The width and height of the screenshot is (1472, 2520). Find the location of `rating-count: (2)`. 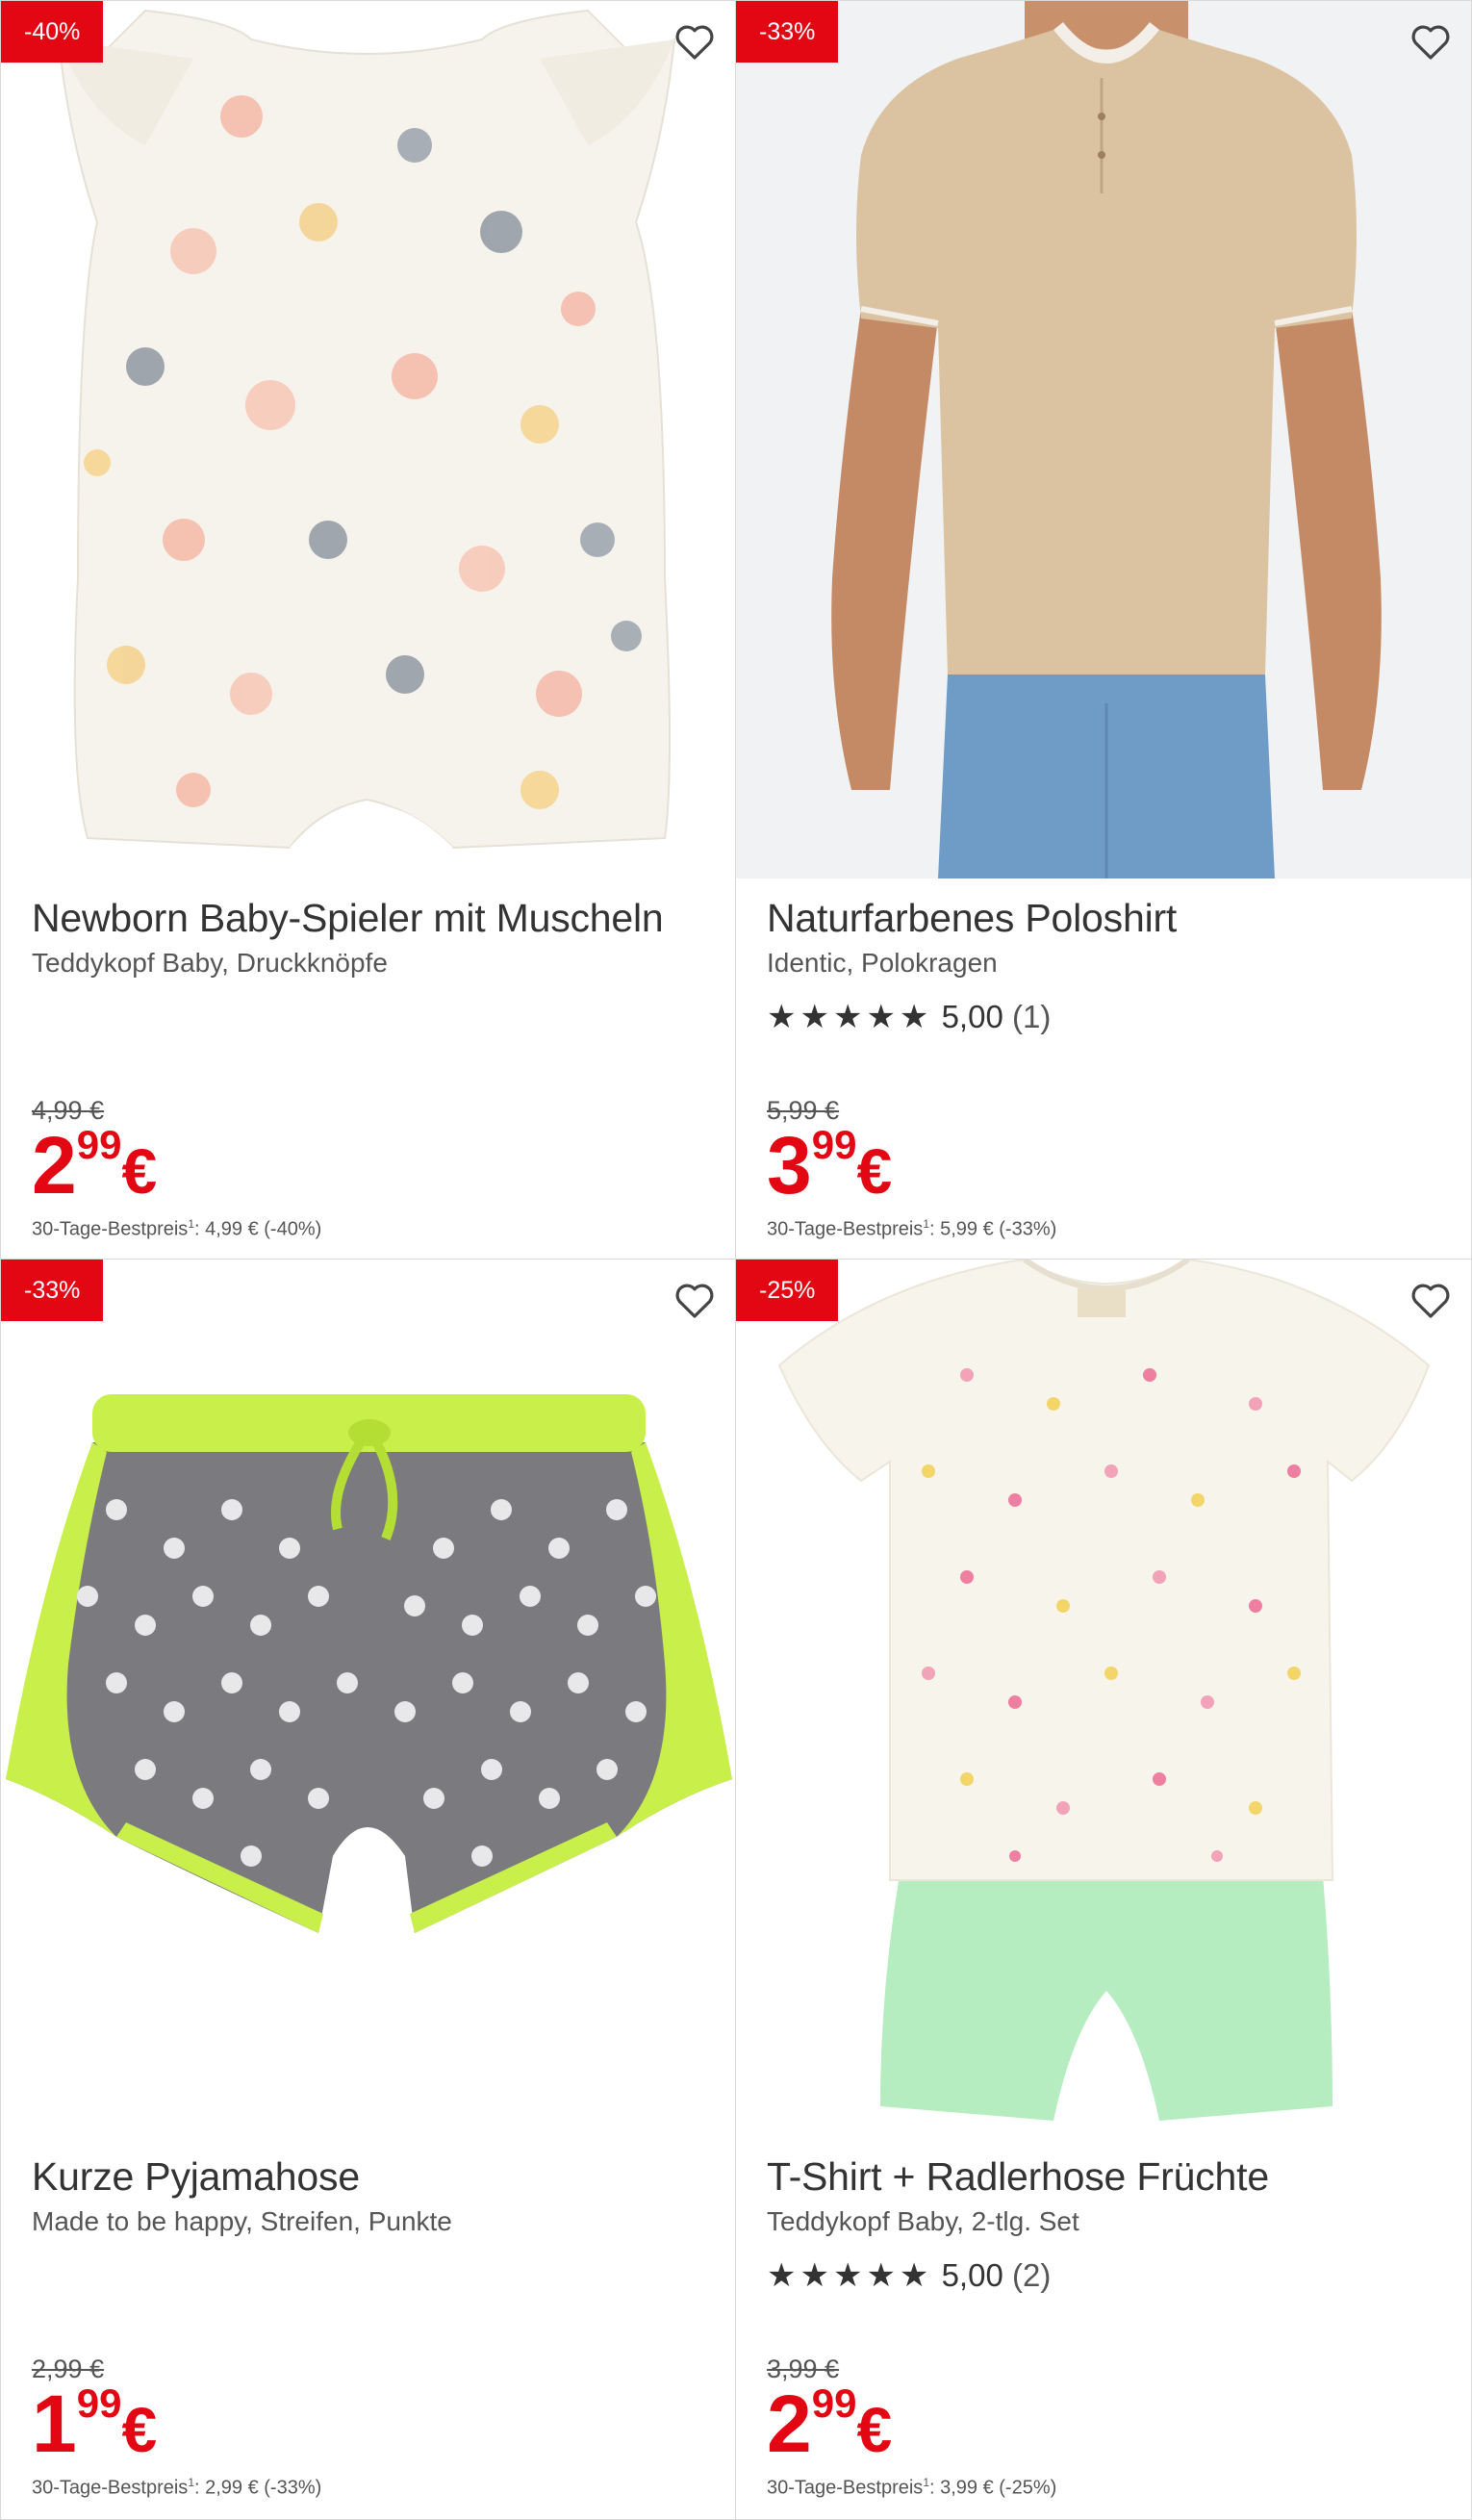

rating-count: (2) is located at coordinates (1031, 2275).